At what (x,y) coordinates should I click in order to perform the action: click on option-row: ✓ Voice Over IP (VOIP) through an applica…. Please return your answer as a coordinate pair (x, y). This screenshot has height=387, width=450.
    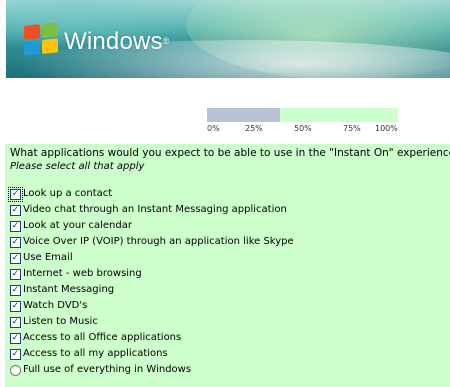
    Looking at the image, I should click on (227, 243).